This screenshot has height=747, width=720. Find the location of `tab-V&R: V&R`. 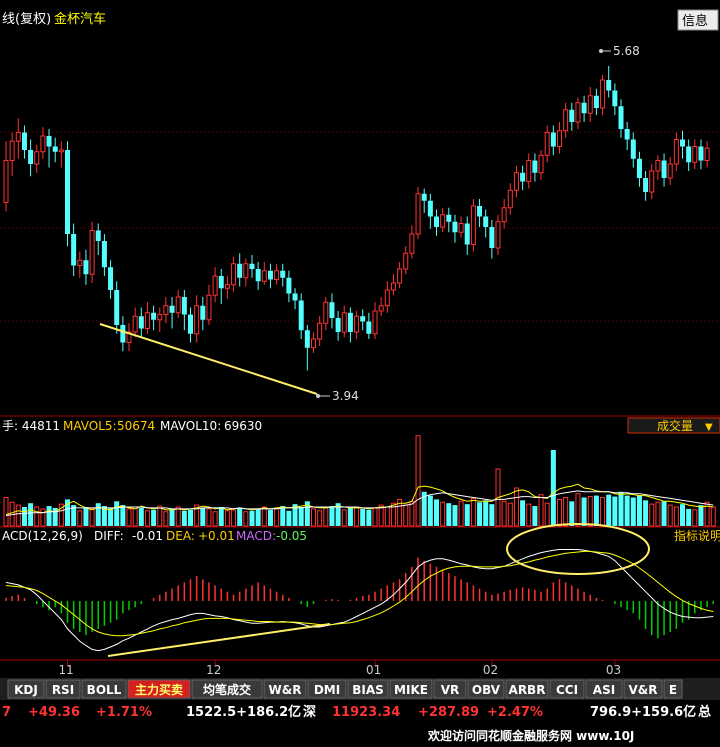

tab-V&R: V&R is located at coordinates (643, 689).